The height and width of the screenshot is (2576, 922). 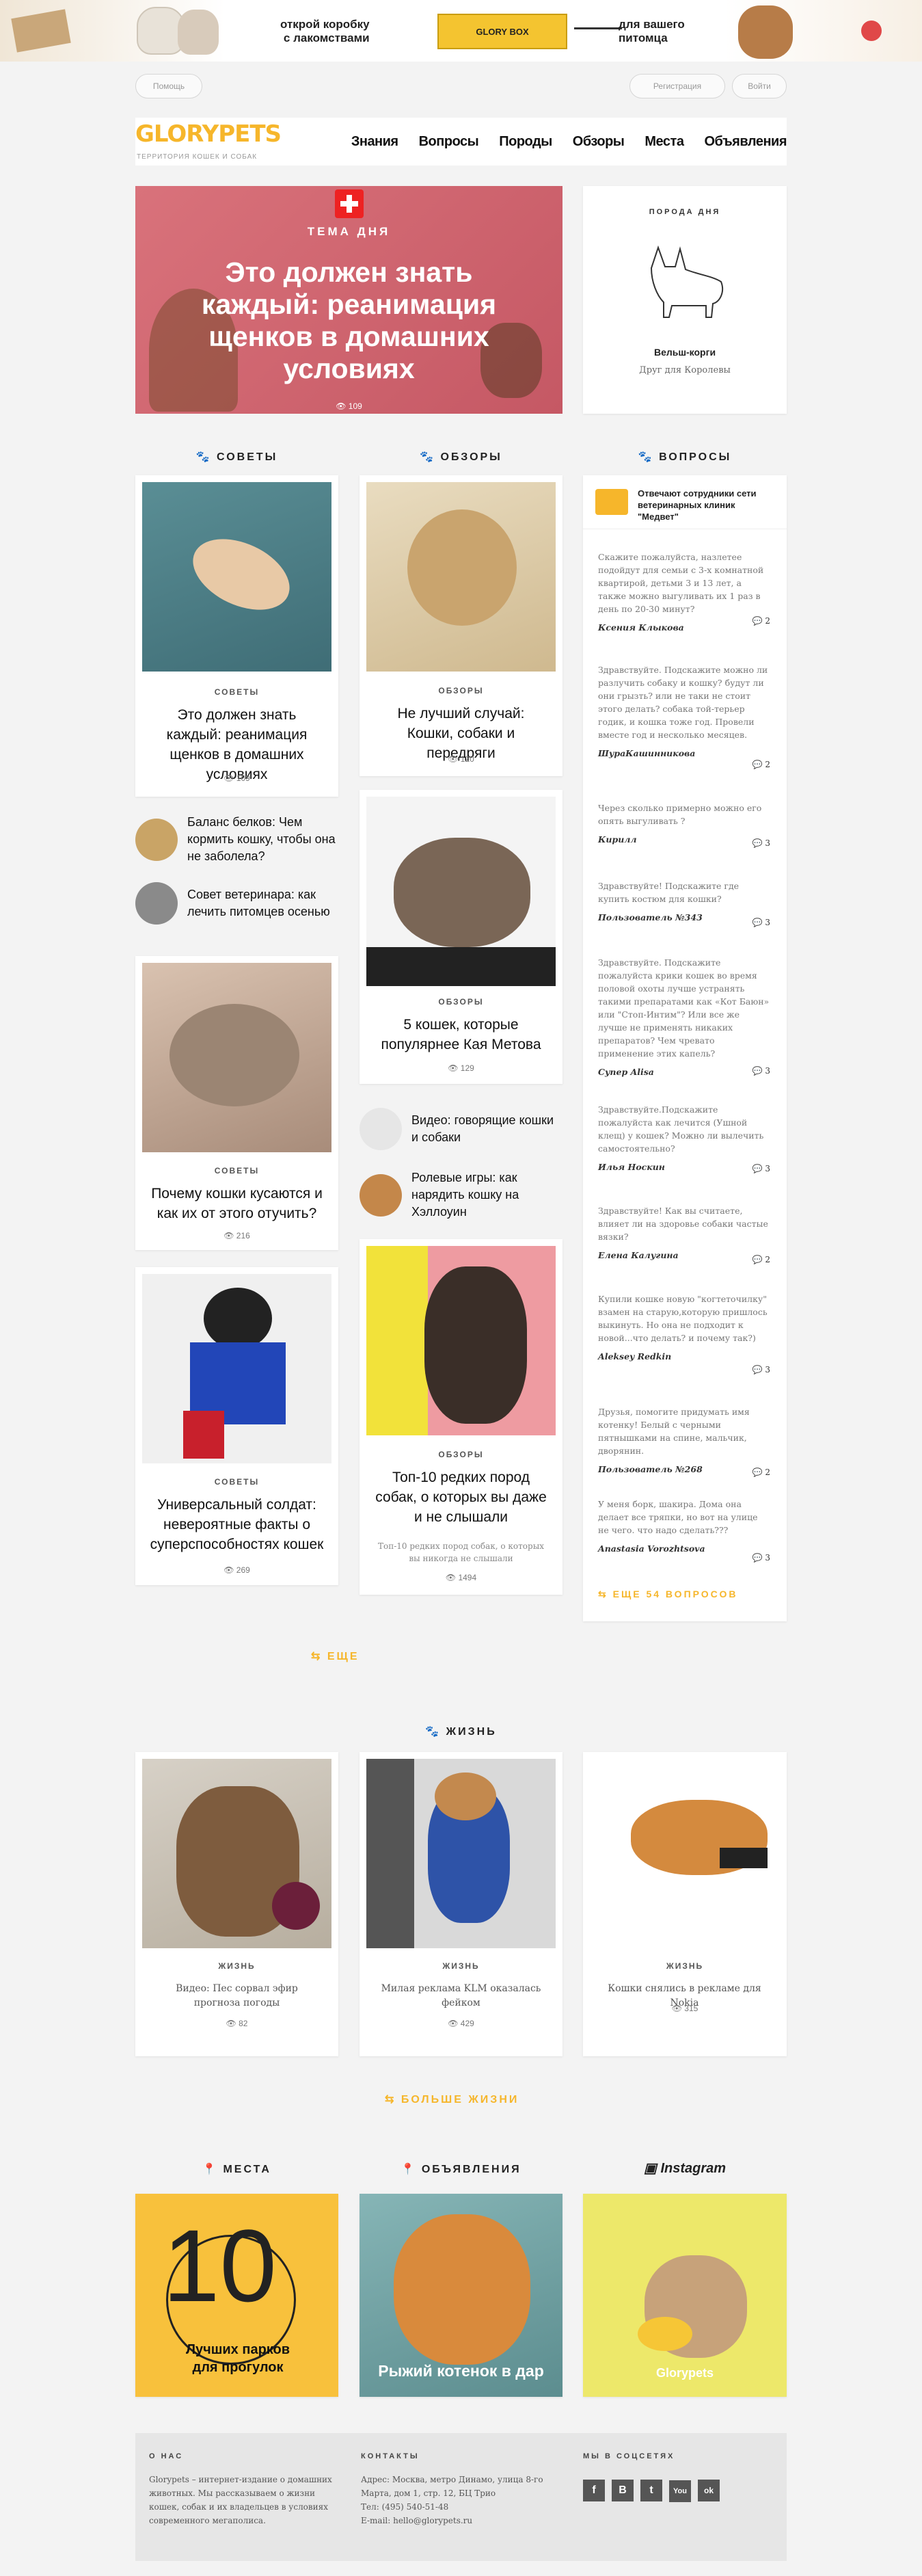 I want to click on more-questions-link: ⇆ ЕЩЕ 54 ВОПРОСОВ, so click(x=667, y=1594).